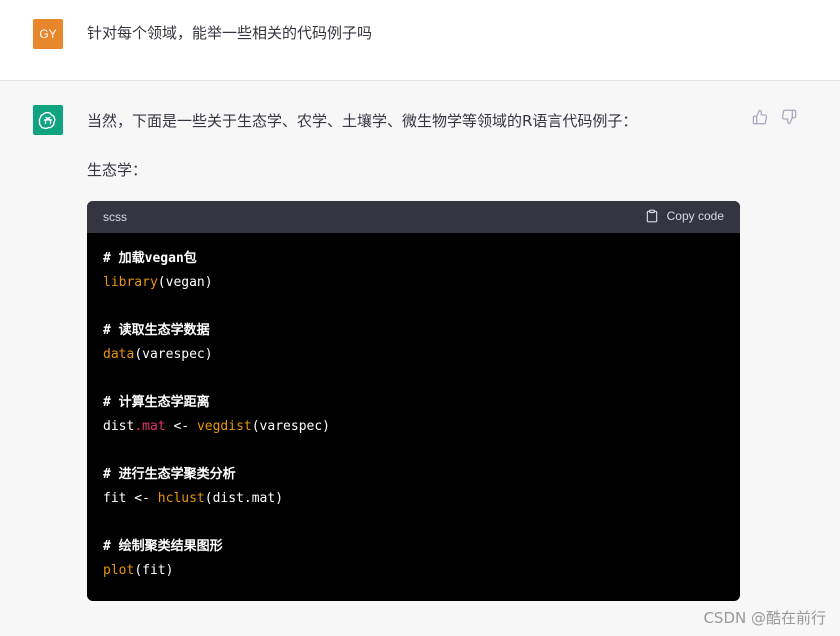 This screenshot has height=636, width=840. Describe the element at coordinates (413, 499) in the screenshot. I see `code-line: fit <- hclust(dist.mat)` at that location.